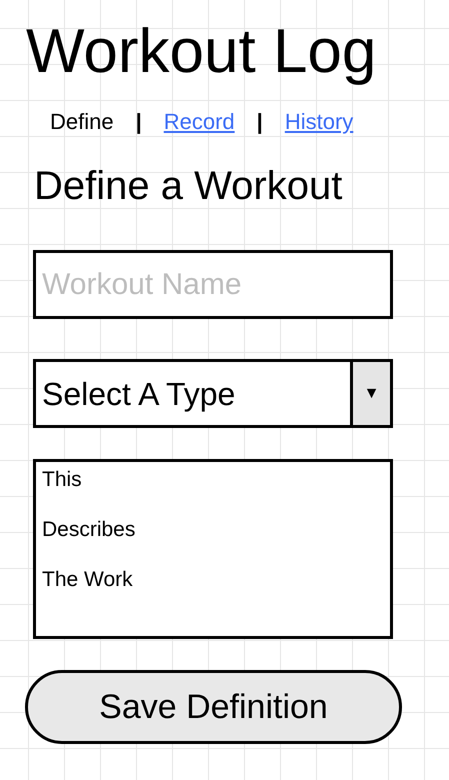 The image size is (449, 780). Describe the element at coordinates (188, 186) in the screenshot. I see `section-heading: Define a Workout` at that location.